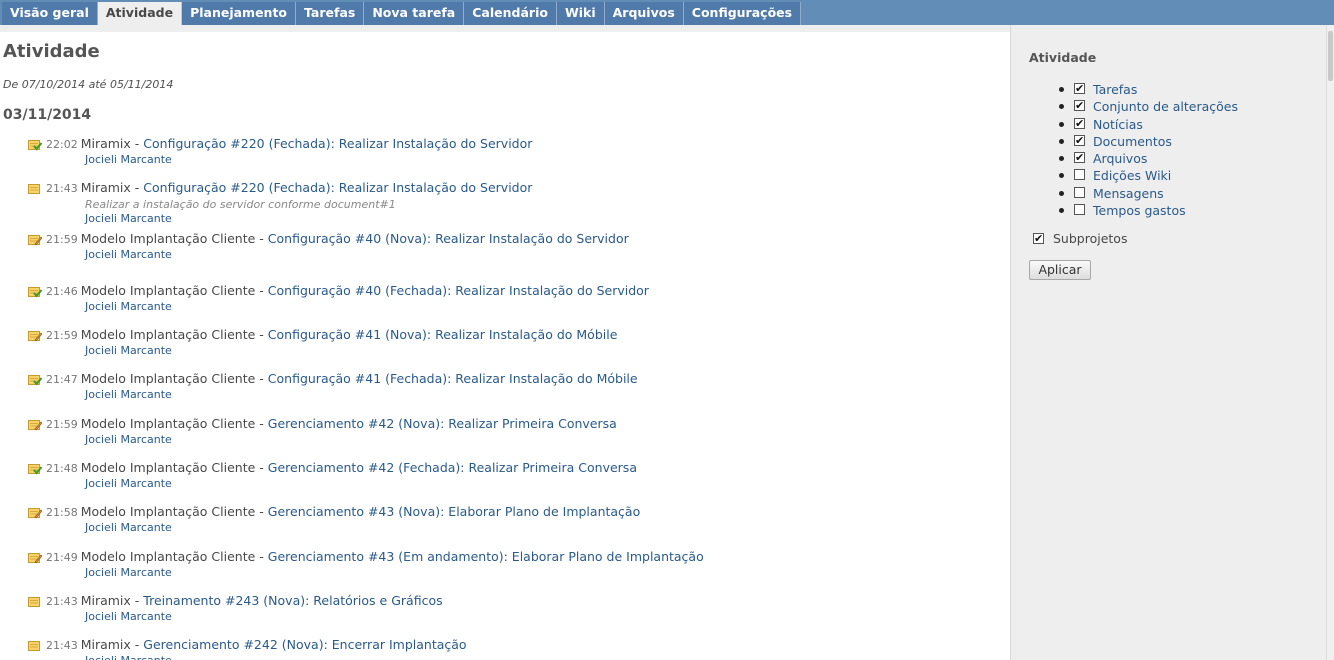 The height and width of the screenshot is (660, 1334). Describe the element at coordinates (62, 379) in the screenshot. I see `event-time: 21:47` at that location.